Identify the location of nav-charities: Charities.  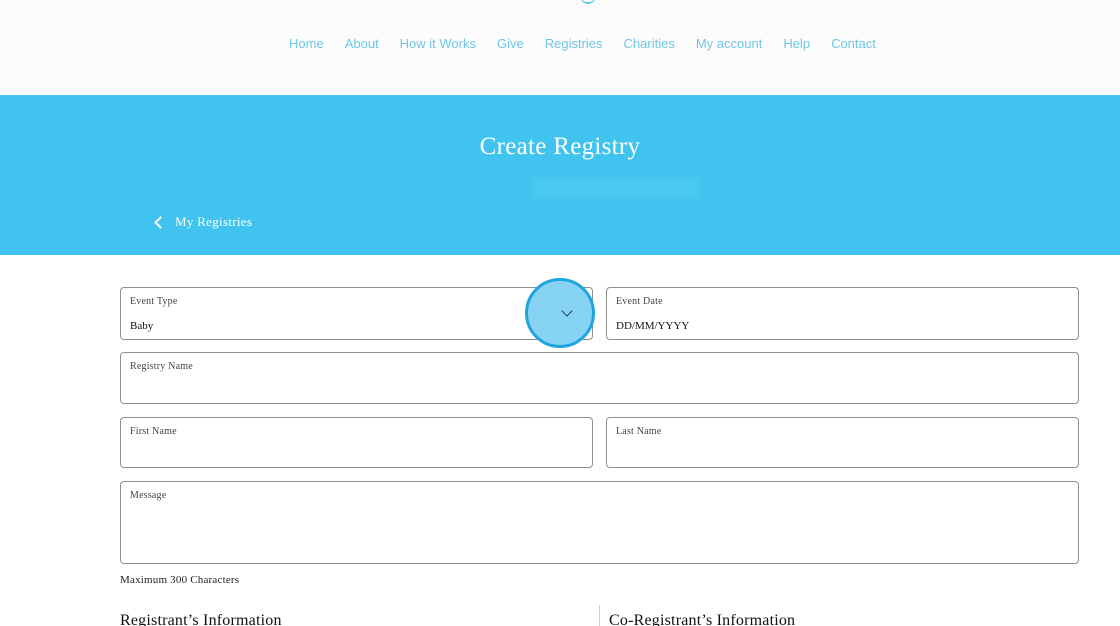
(649, 43).